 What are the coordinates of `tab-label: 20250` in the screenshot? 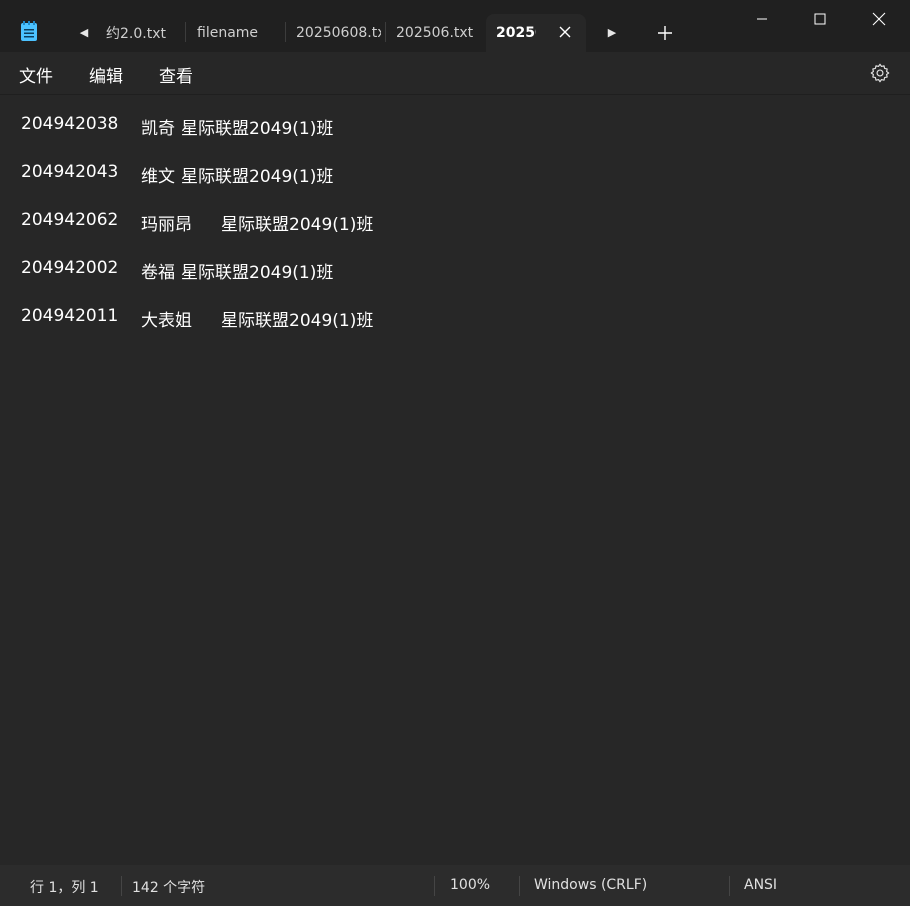 It's located at (516, 33).